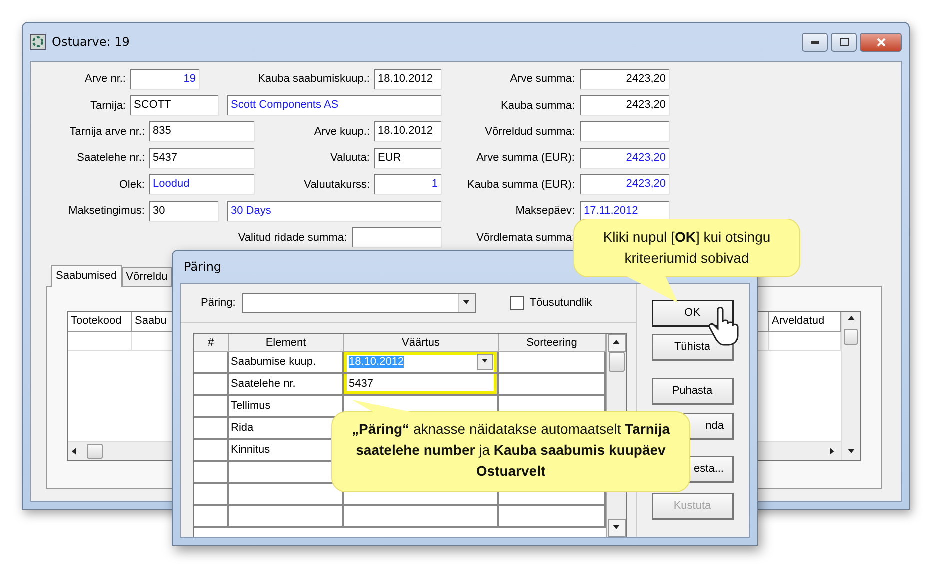 This screenshot has height=566, width=932. Describe the element at coordinates (147, 276) in the screenshot. I see `tab: Võrreldu` at that location.